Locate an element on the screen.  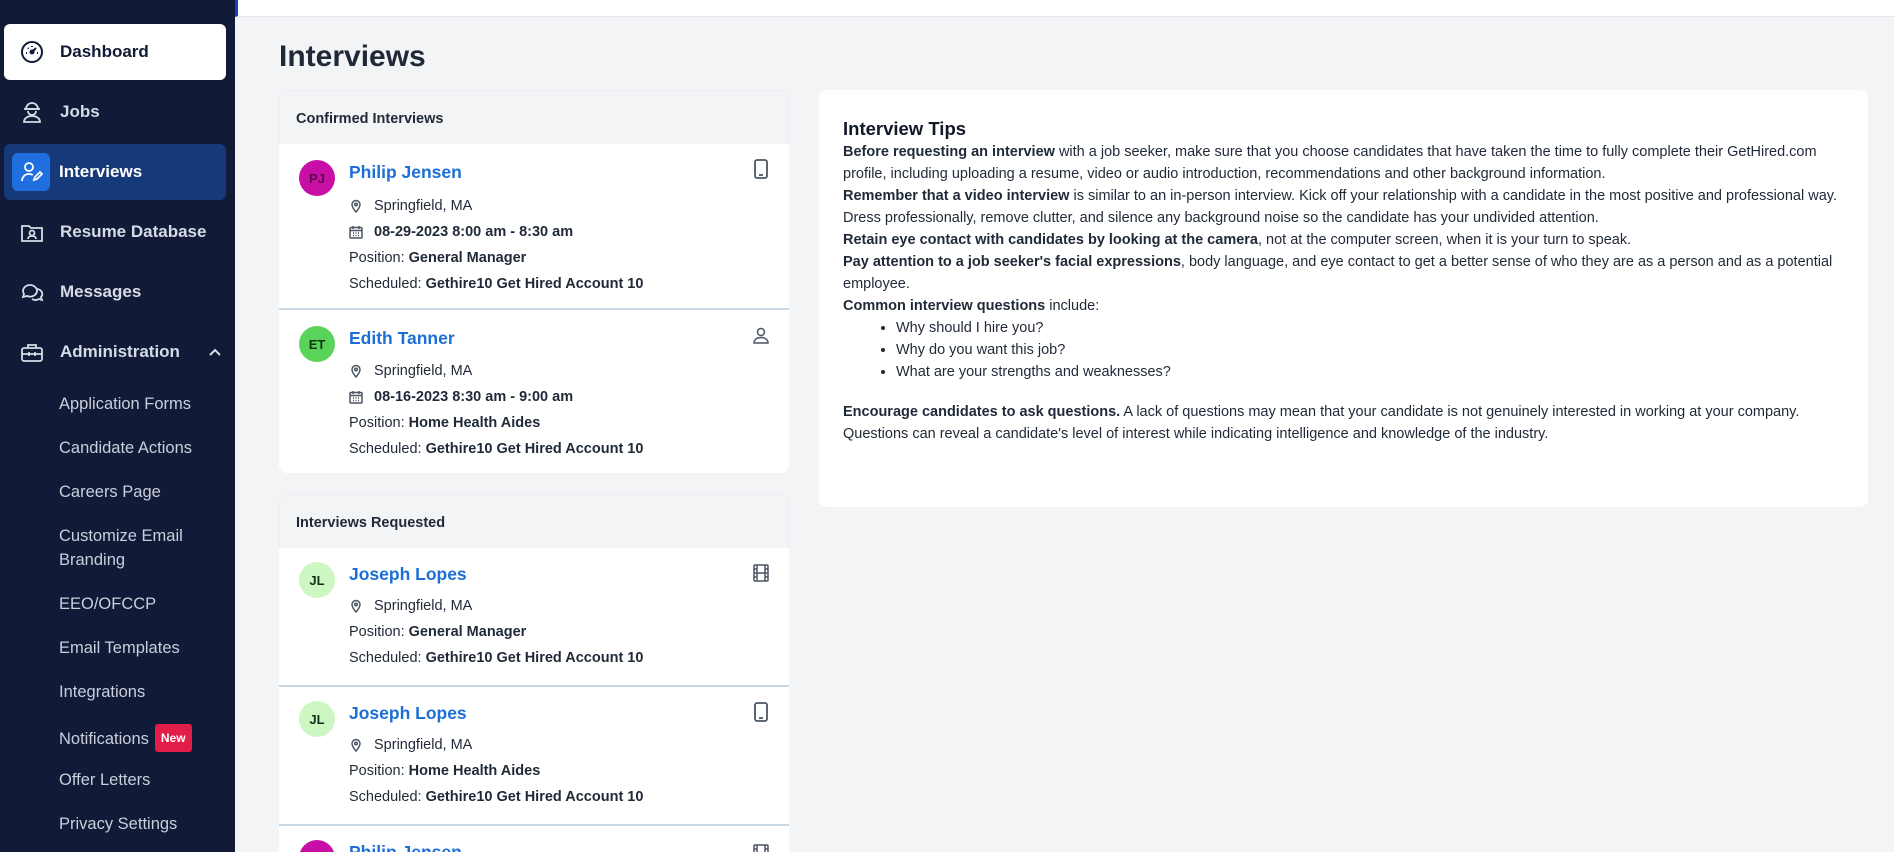
datetime-row: 08-29-2023 8:00 am - 8:30 am is located at coordinates (461, 232).